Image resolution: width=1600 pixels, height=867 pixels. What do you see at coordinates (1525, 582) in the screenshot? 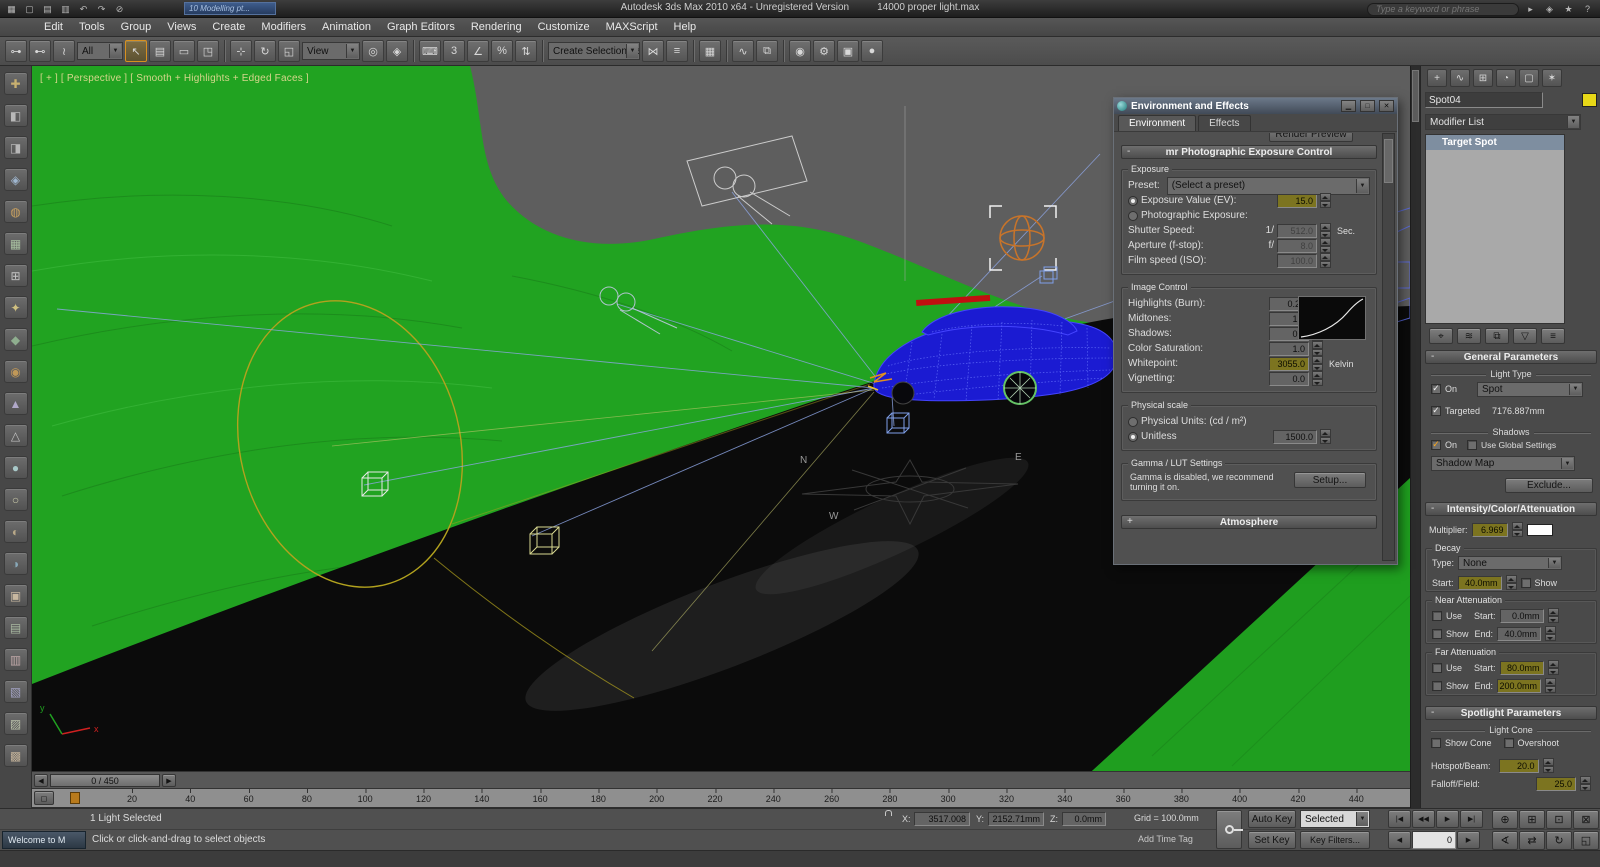
I see `decay-show-checkbox` at bounding box center [1525, 582].